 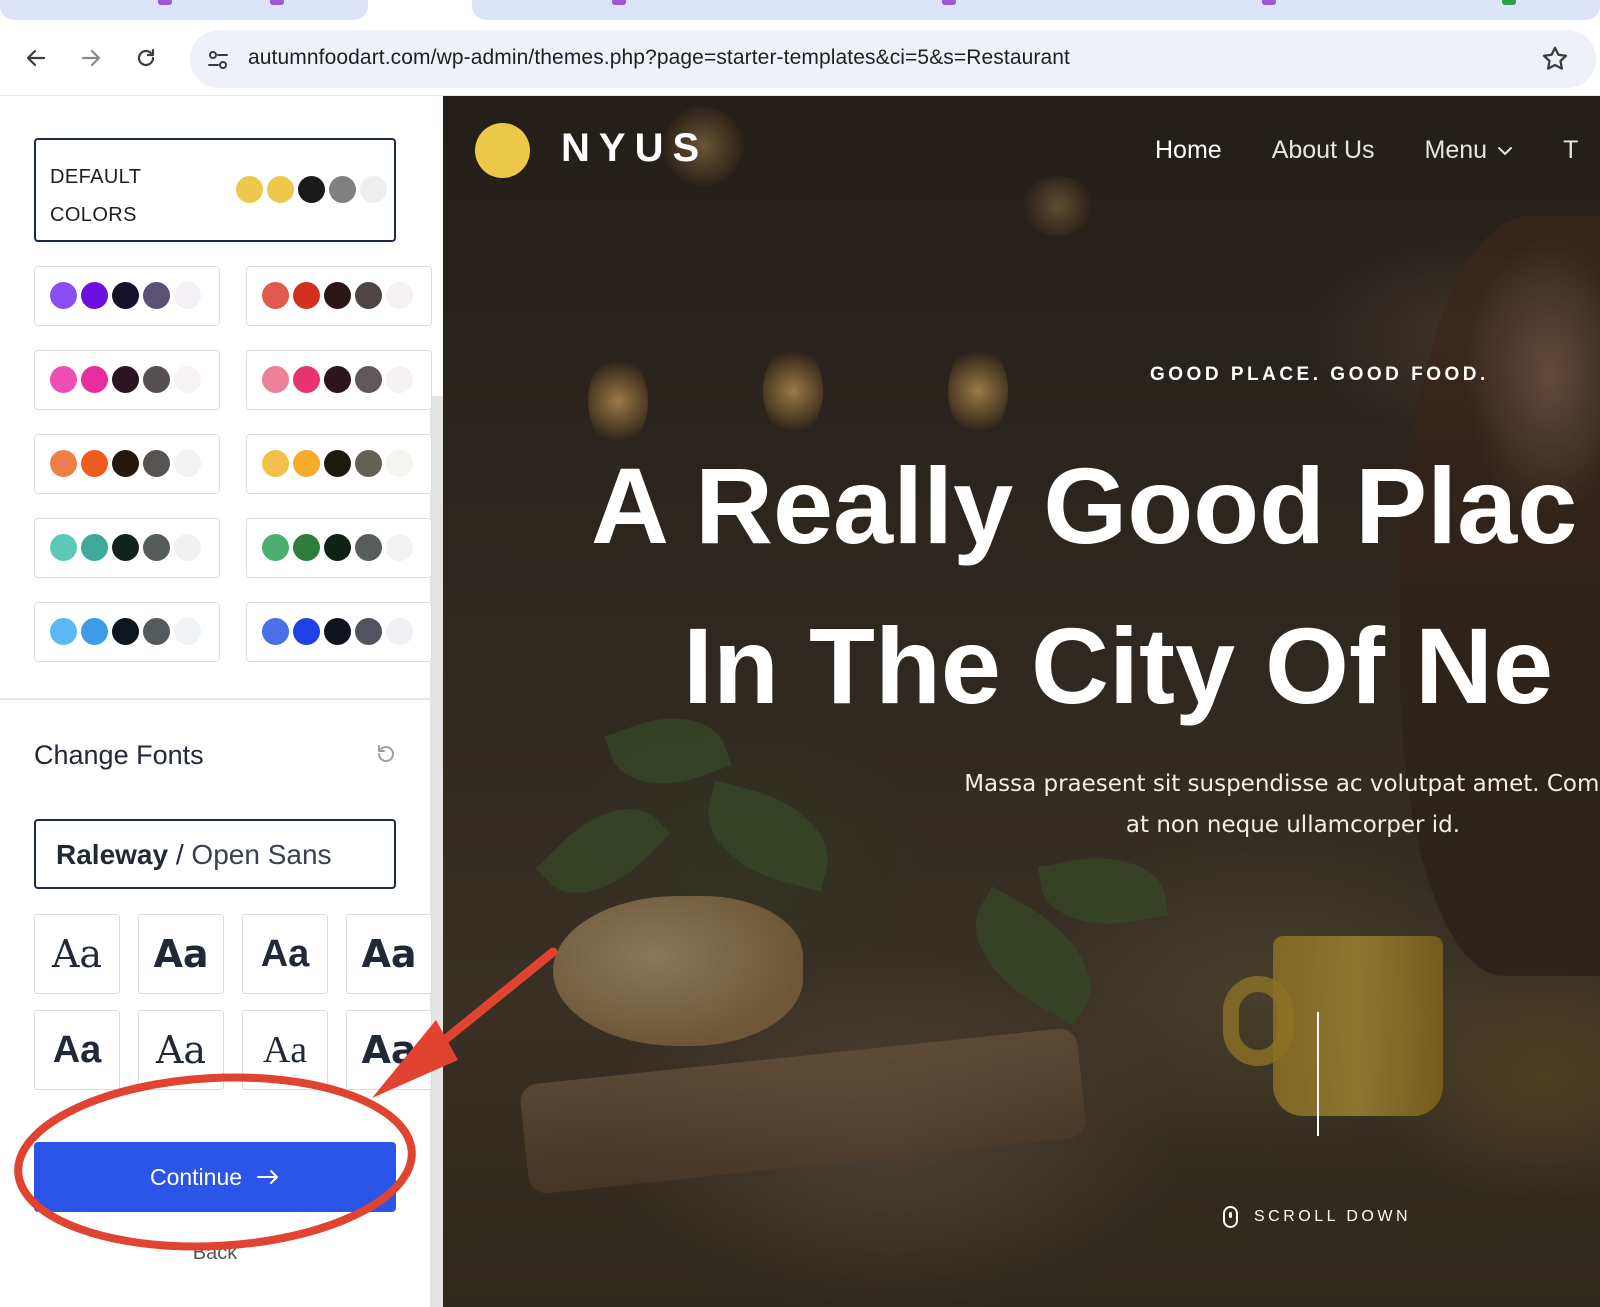 I want to click on mouse-icon, so click(x=1230, y=1217).